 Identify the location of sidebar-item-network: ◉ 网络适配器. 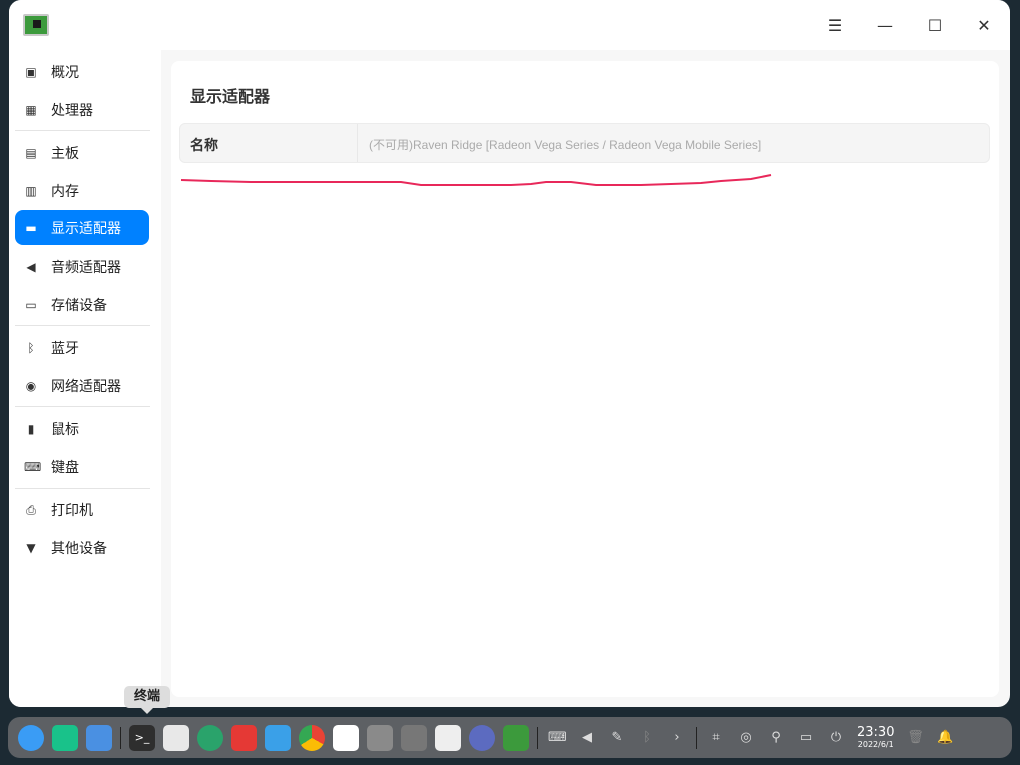
(82, 385).